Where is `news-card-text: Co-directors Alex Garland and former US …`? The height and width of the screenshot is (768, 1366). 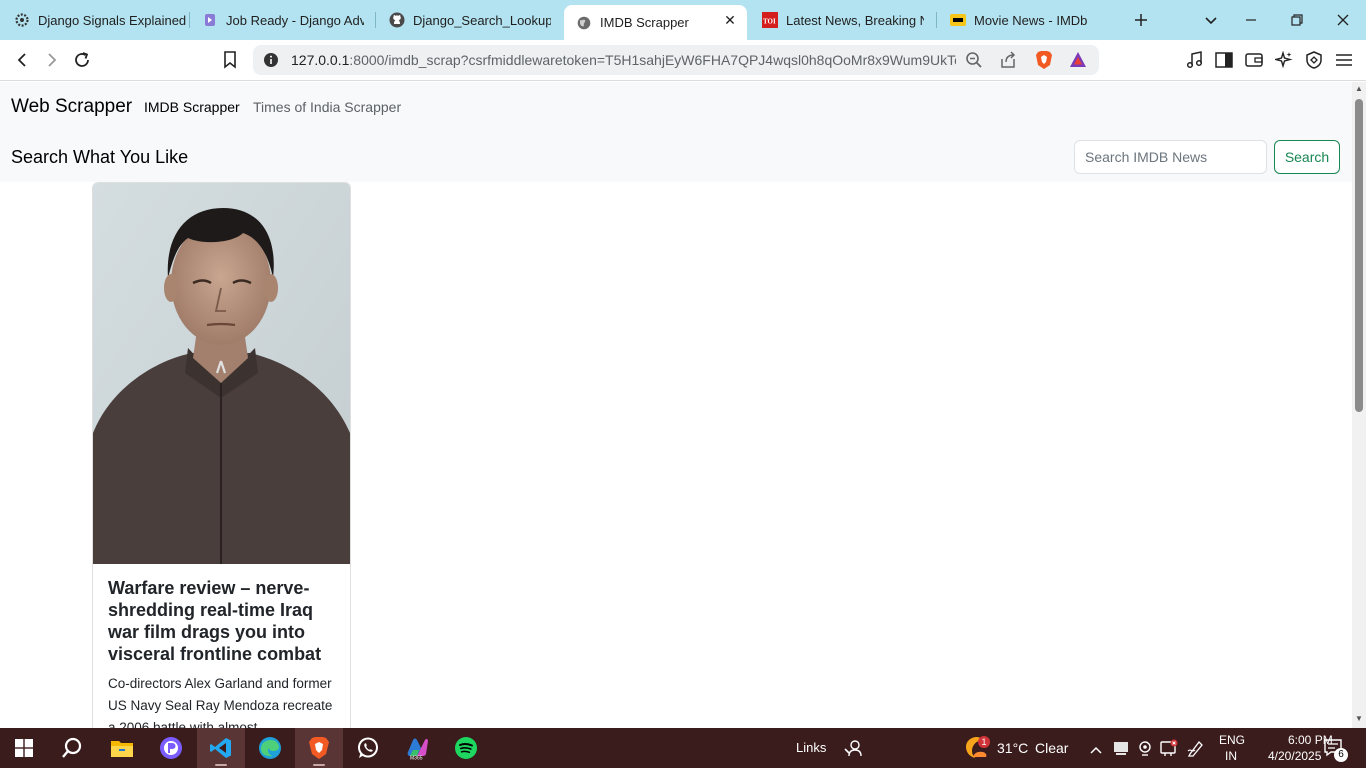 news-card-text: Co-directors Alex Garland and former US … is located at coordinates (220, 702).